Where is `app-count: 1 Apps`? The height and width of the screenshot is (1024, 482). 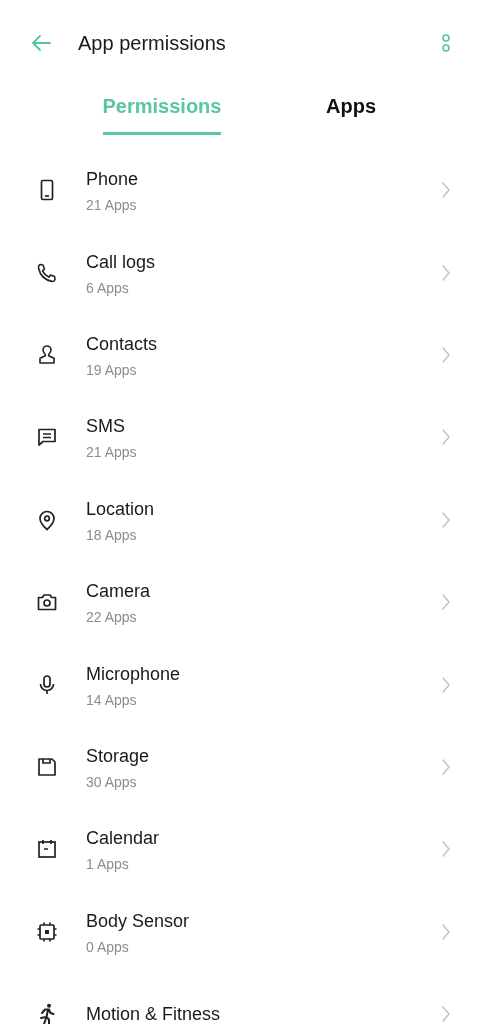 app-count: 1 Apps is located at coordinates (107, 864).